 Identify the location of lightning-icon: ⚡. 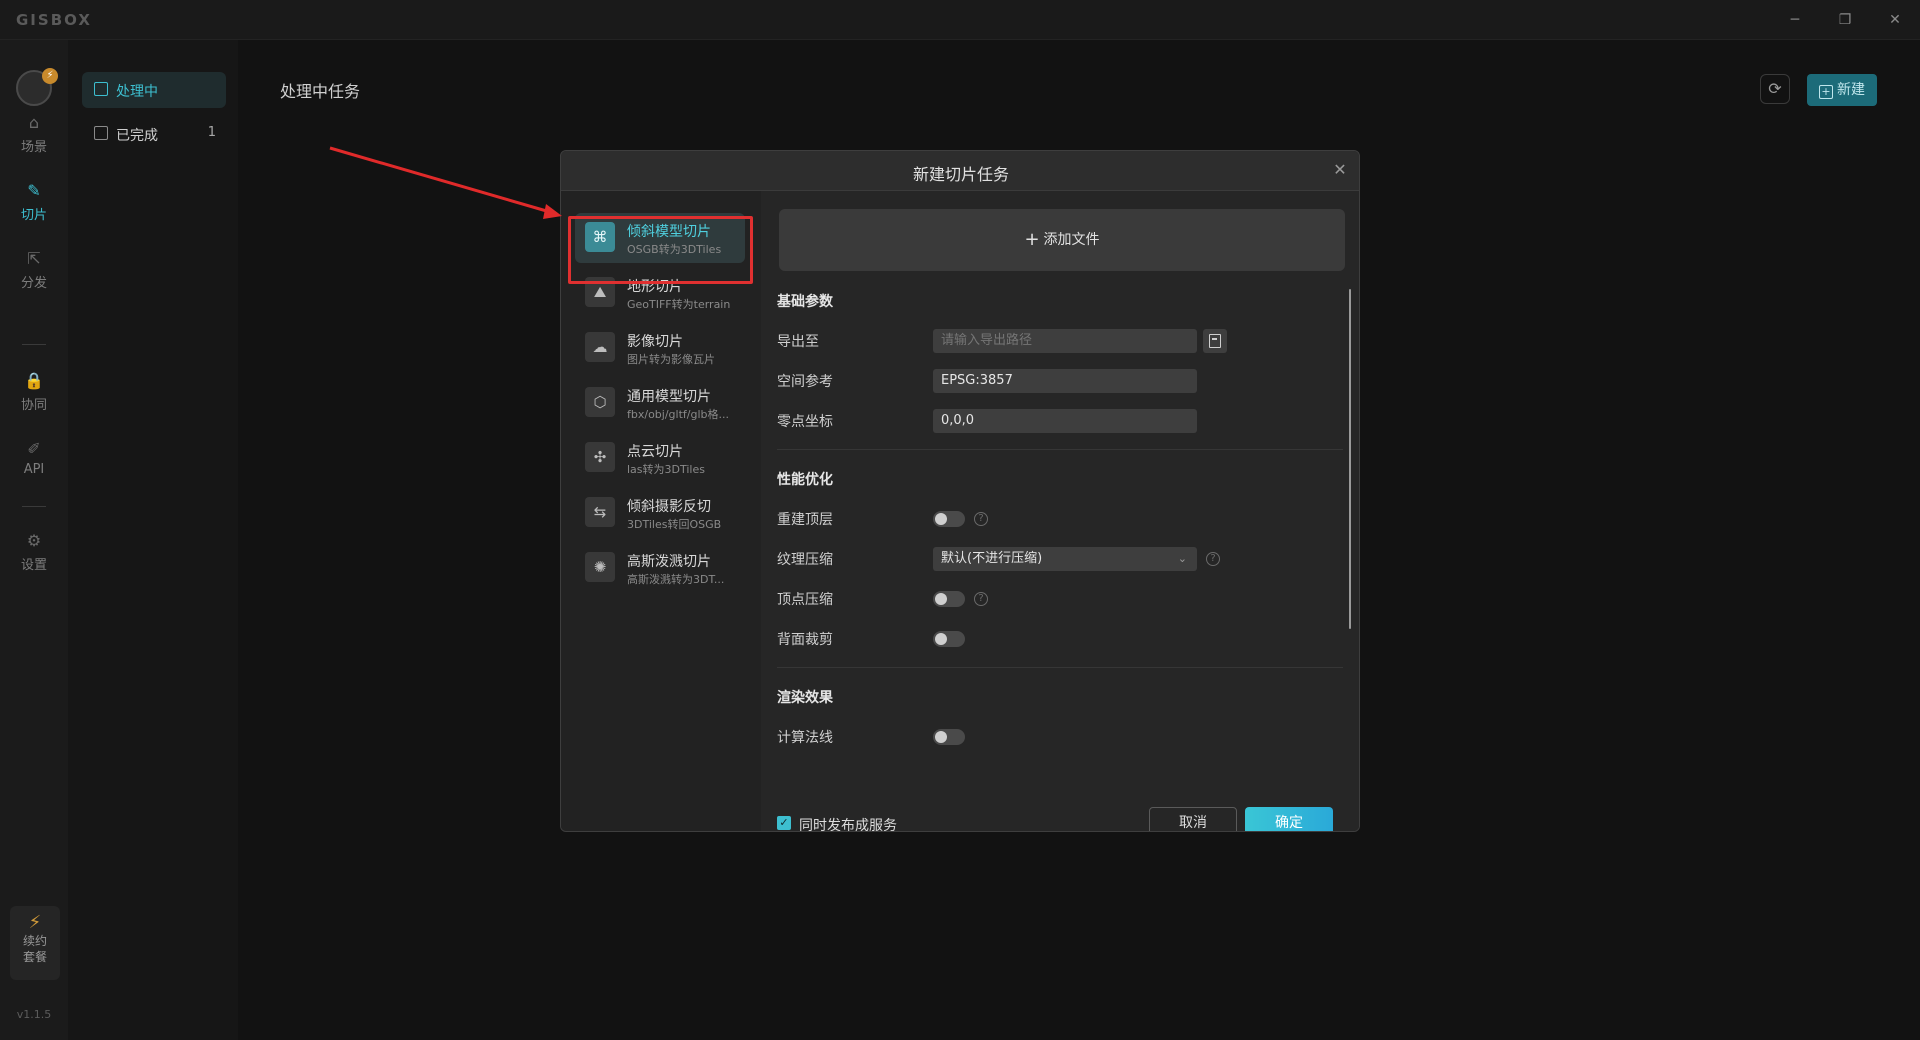
(35, 922).